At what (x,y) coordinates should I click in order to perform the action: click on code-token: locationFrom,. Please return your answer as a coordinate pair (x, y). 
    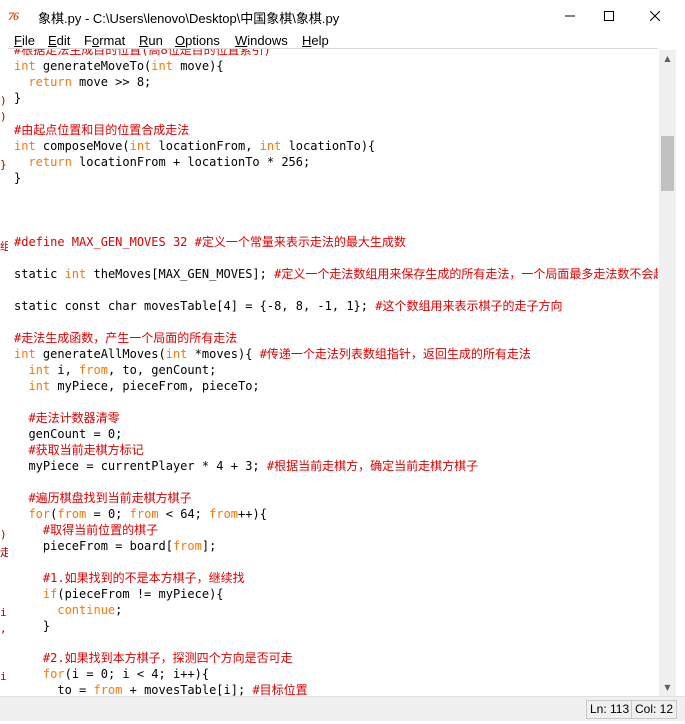
    Looking at the image, I should click on (205, 146).